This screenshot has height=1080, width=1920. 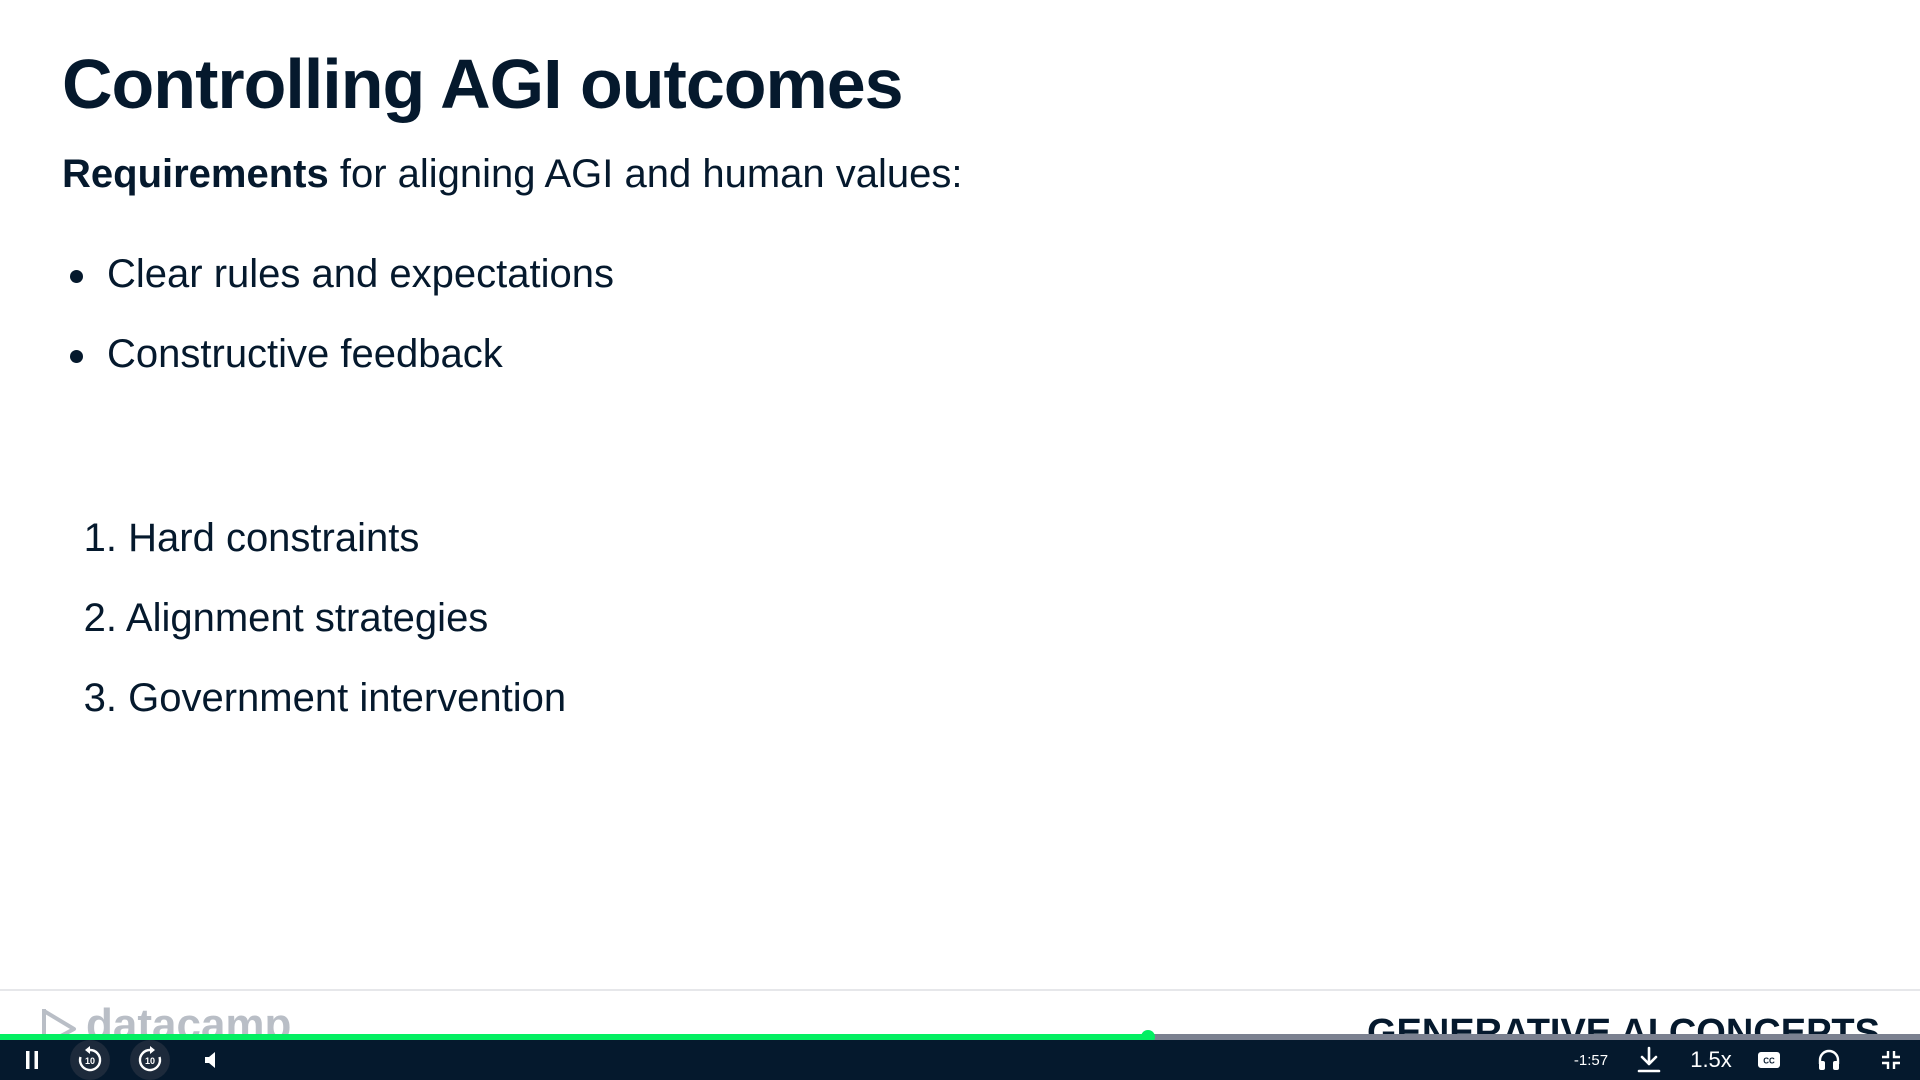 I want to click on numbered-item: 2. Alignment strategies, so click(x=314, y=634).